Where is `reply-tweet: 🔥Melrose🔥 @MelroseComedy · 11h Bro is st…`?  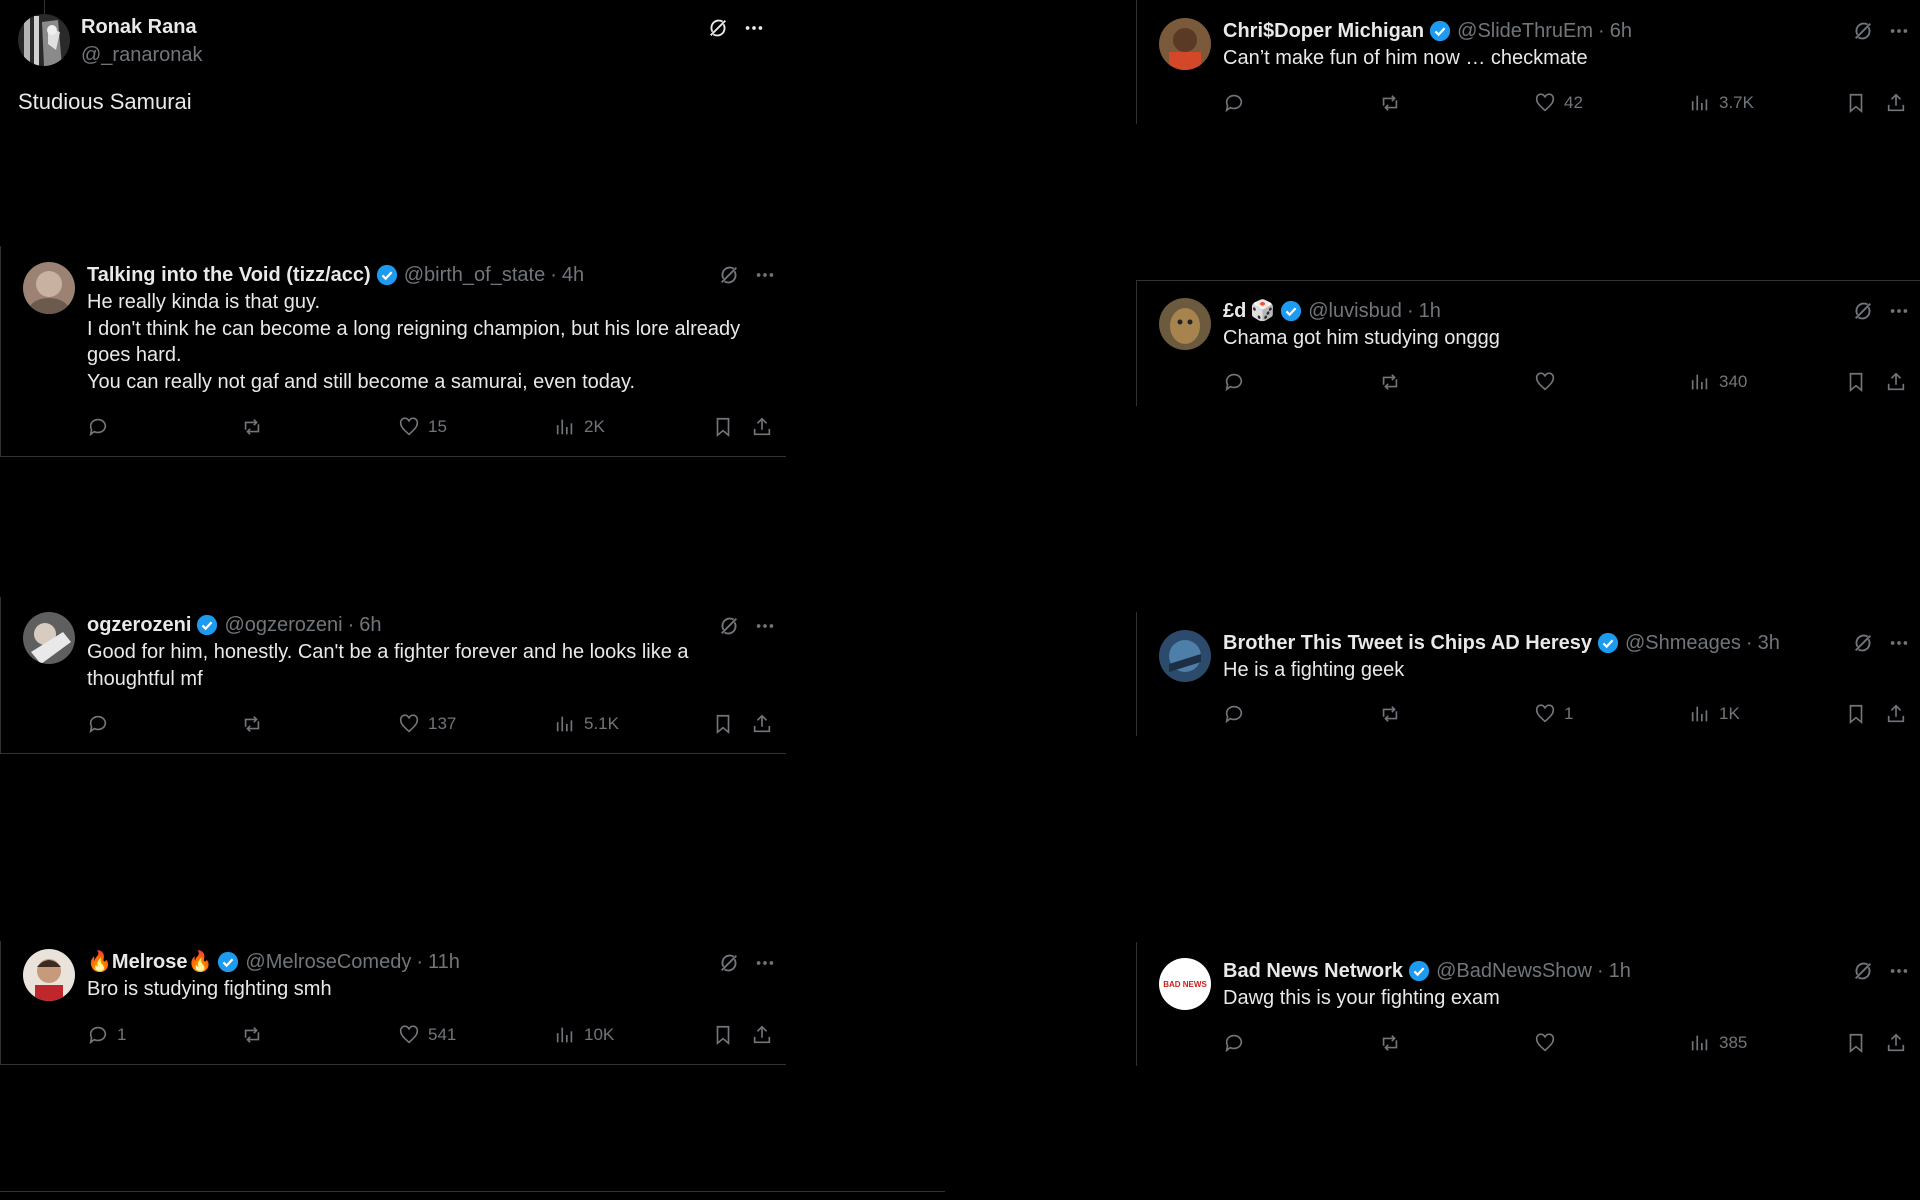 reply-tweet: 🔥Melrose🔥 @MelroseComedy · 11h Bro is st… is located at coordinates (393, 1003).